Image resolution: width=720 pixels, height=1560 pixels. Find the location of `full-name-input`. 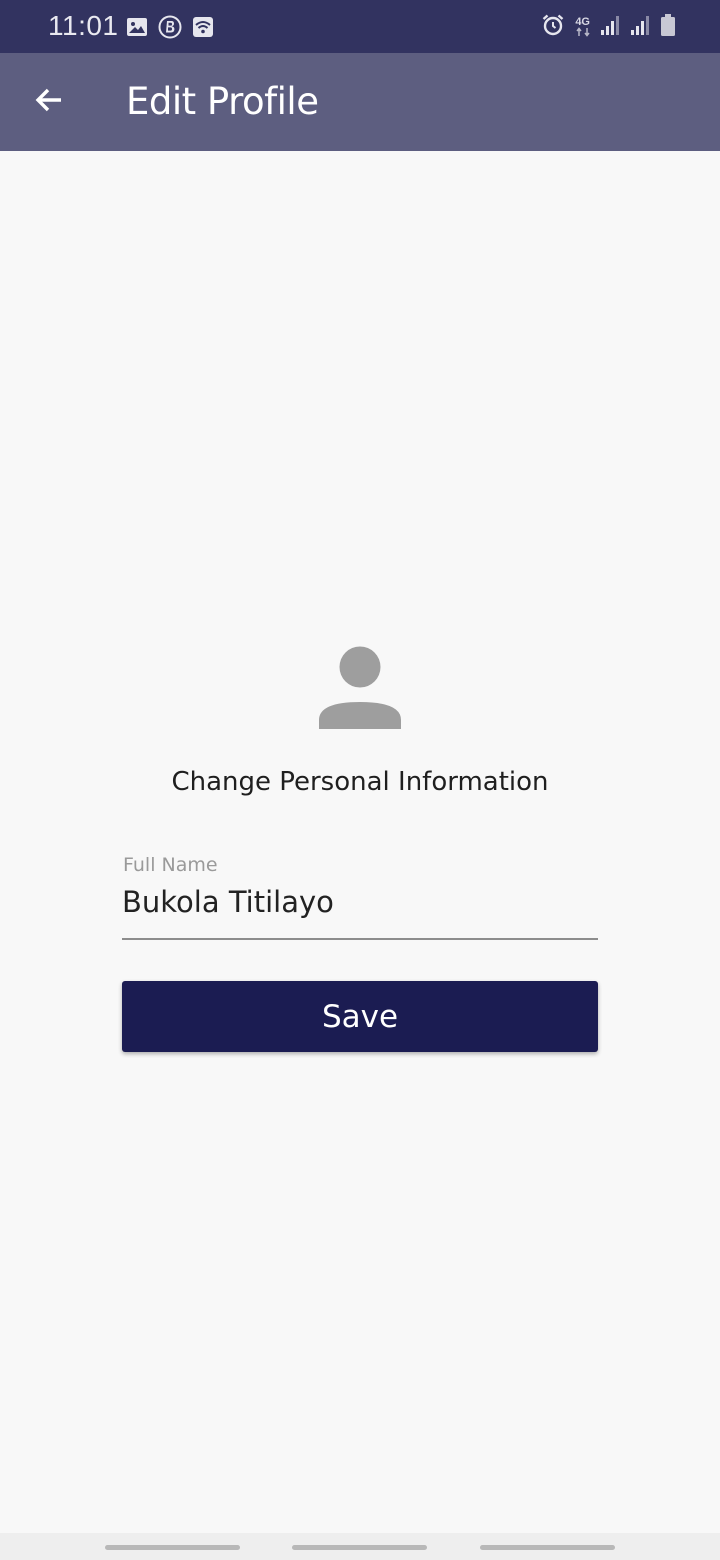

full-name-input is located at coordinates (360, 902).